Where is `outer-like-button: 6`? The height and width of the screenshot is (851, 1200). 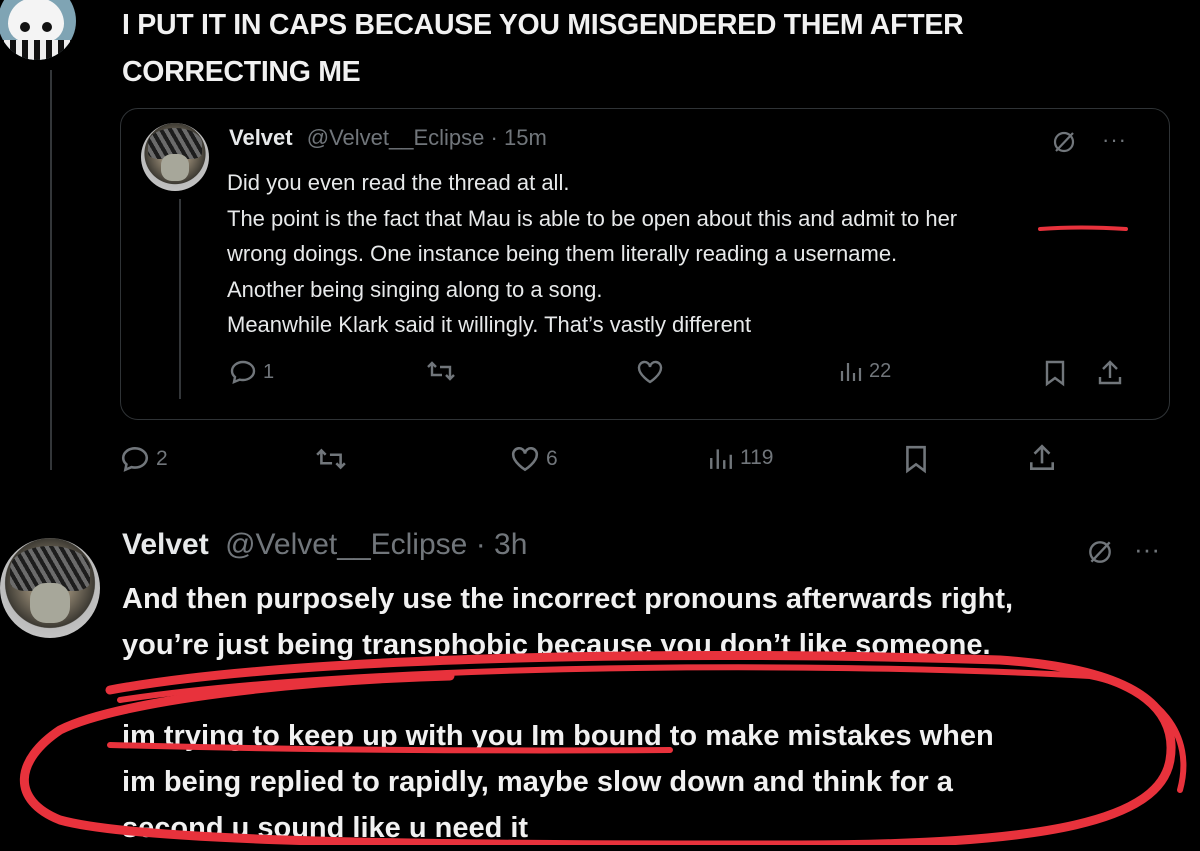 outer-like-button: 6 is located at coordinates (534, 459).